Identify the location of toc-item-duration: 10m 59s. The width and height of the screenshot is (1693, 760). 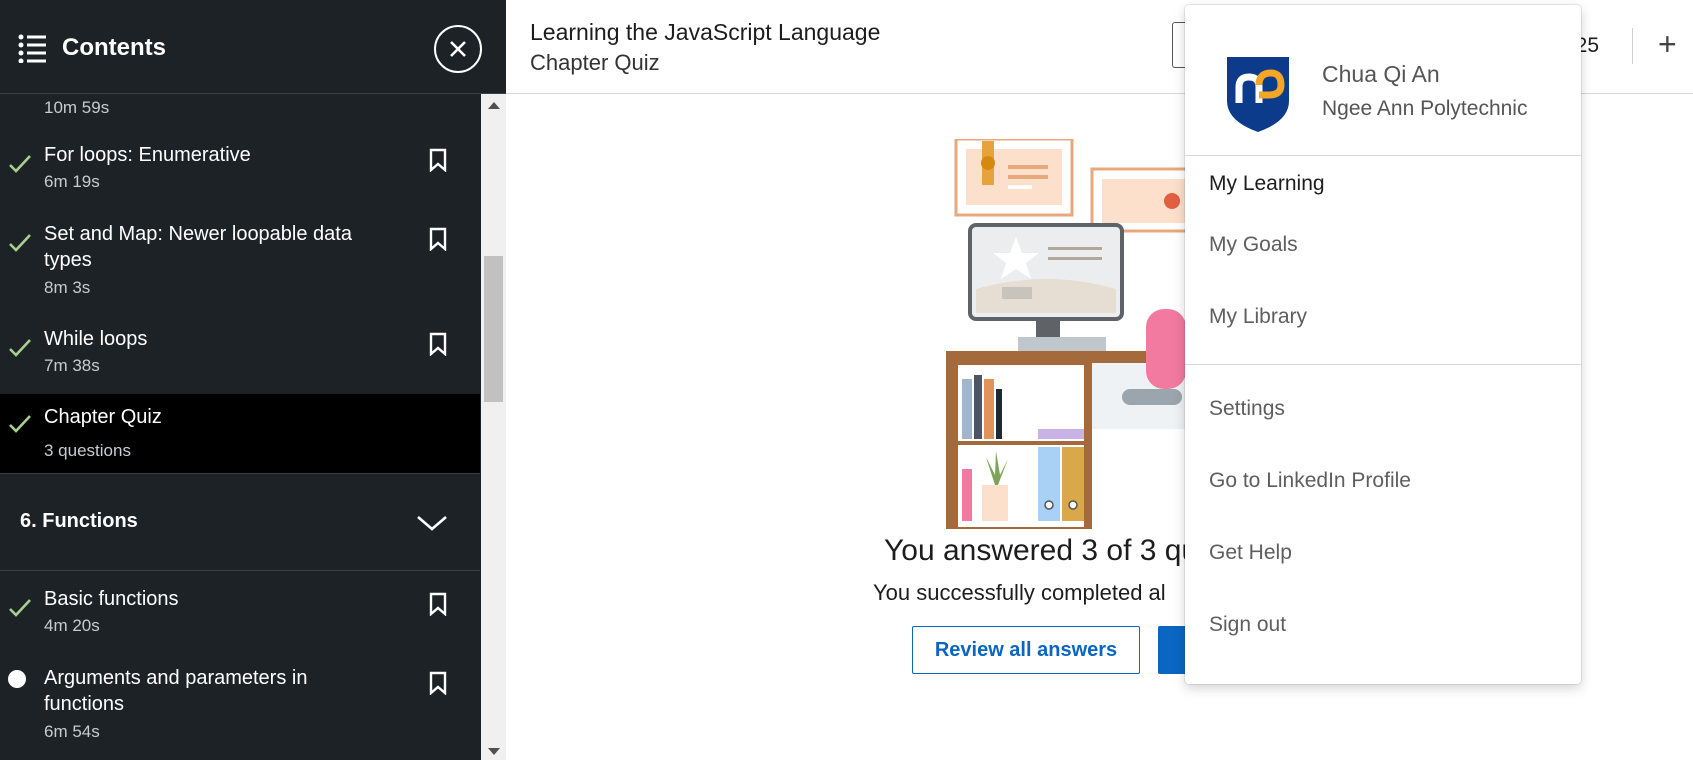
(77, 107).